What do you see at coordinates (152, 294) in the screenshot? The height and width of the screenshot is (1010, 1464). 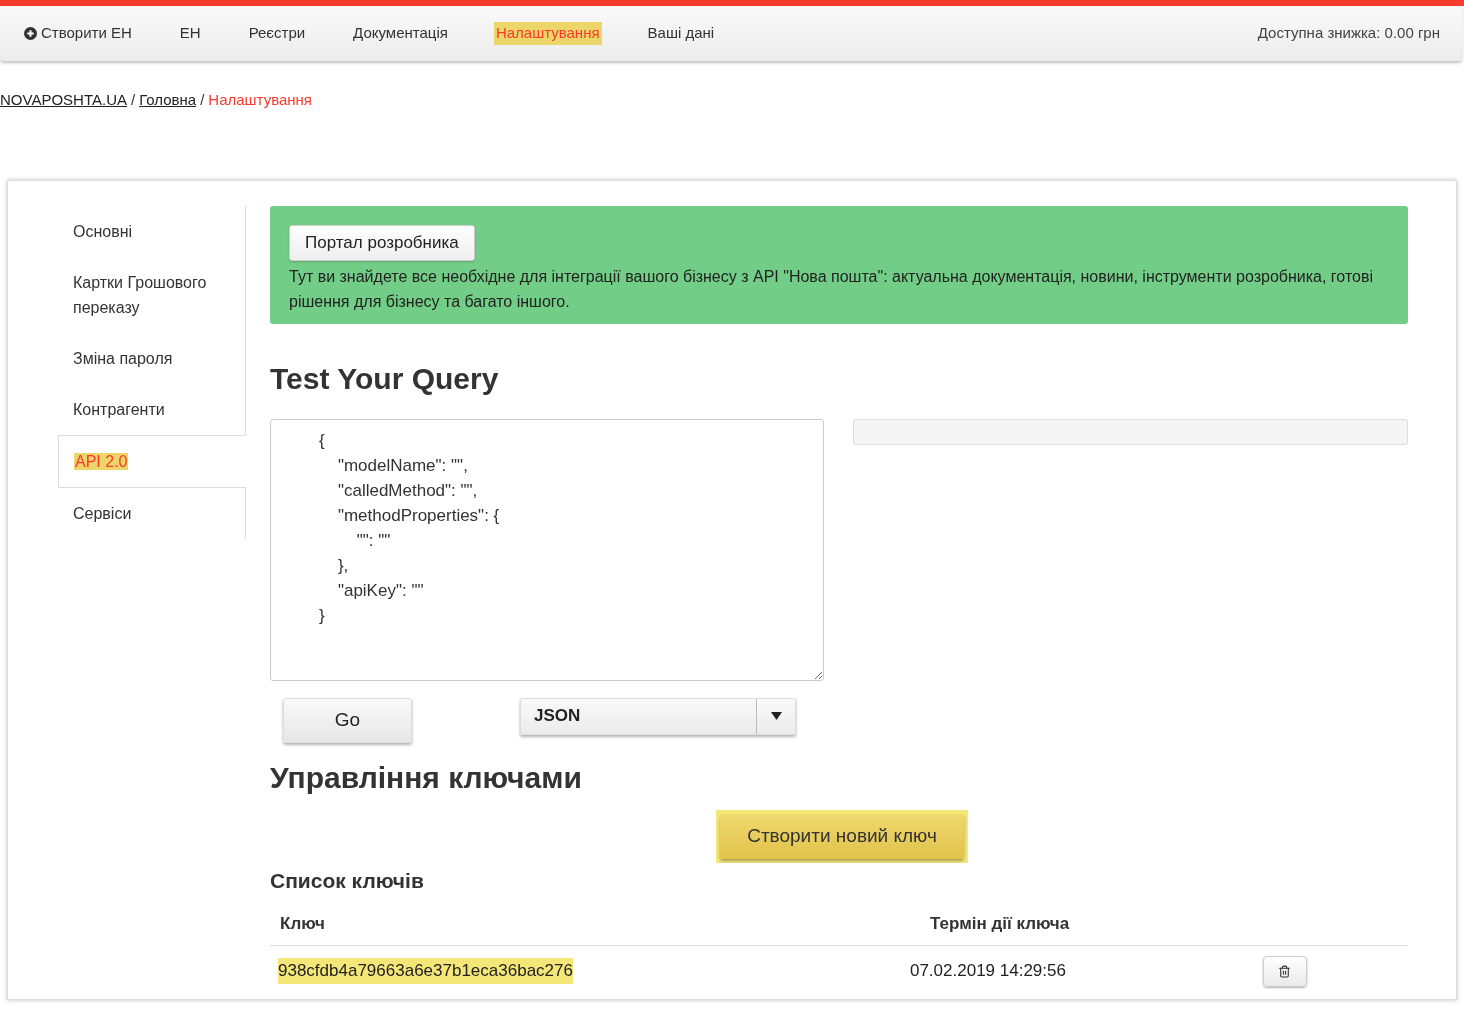 I see `sidebar-item: Картки Грошового переказу` at bounding box center [152, 294].